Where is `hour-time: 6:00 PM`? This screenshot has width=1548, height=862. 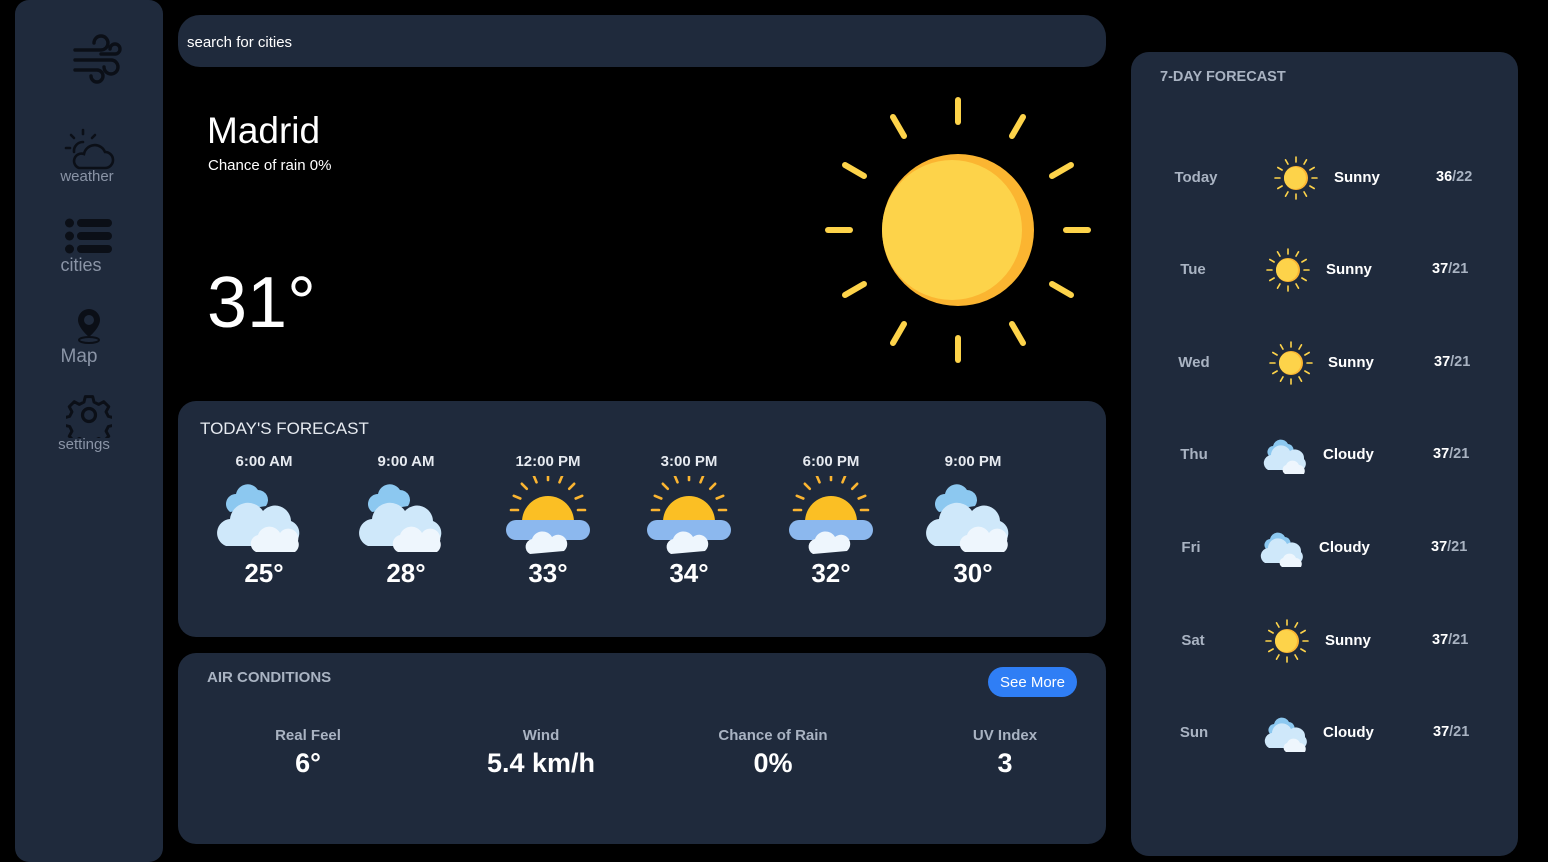
hour-time: 6:00 PM is located at coordinates (831, 461).